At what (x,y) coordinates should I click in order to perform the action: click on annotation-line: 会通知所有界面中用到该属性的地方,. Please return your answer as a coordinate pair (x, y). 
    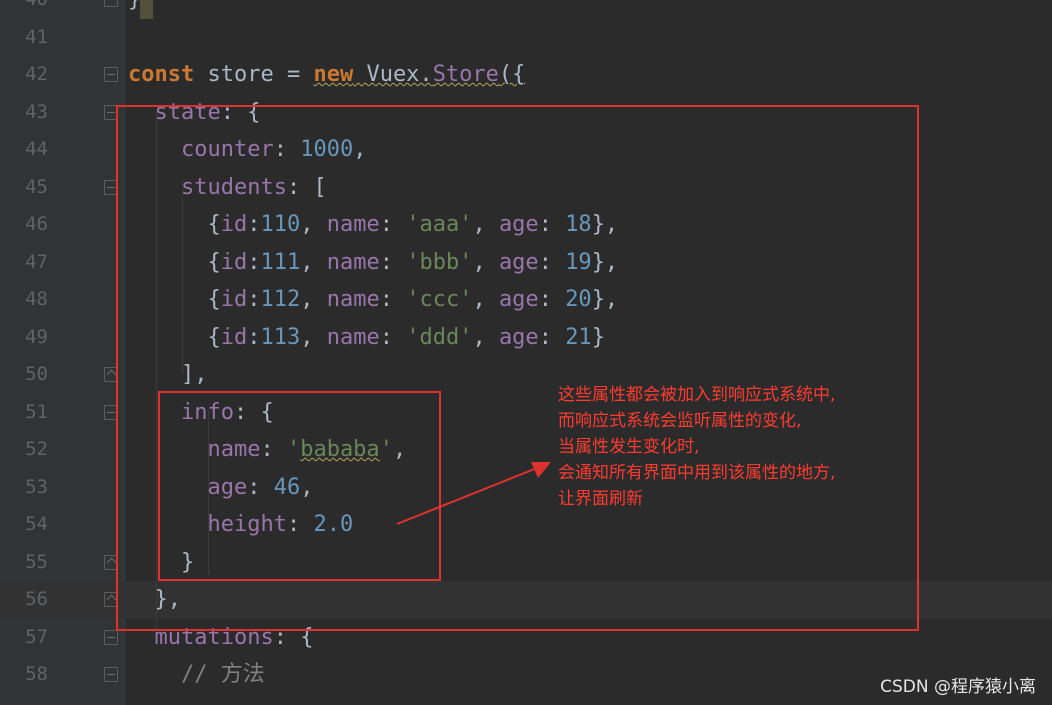
    Looking at the image, I should click on (697, 473).